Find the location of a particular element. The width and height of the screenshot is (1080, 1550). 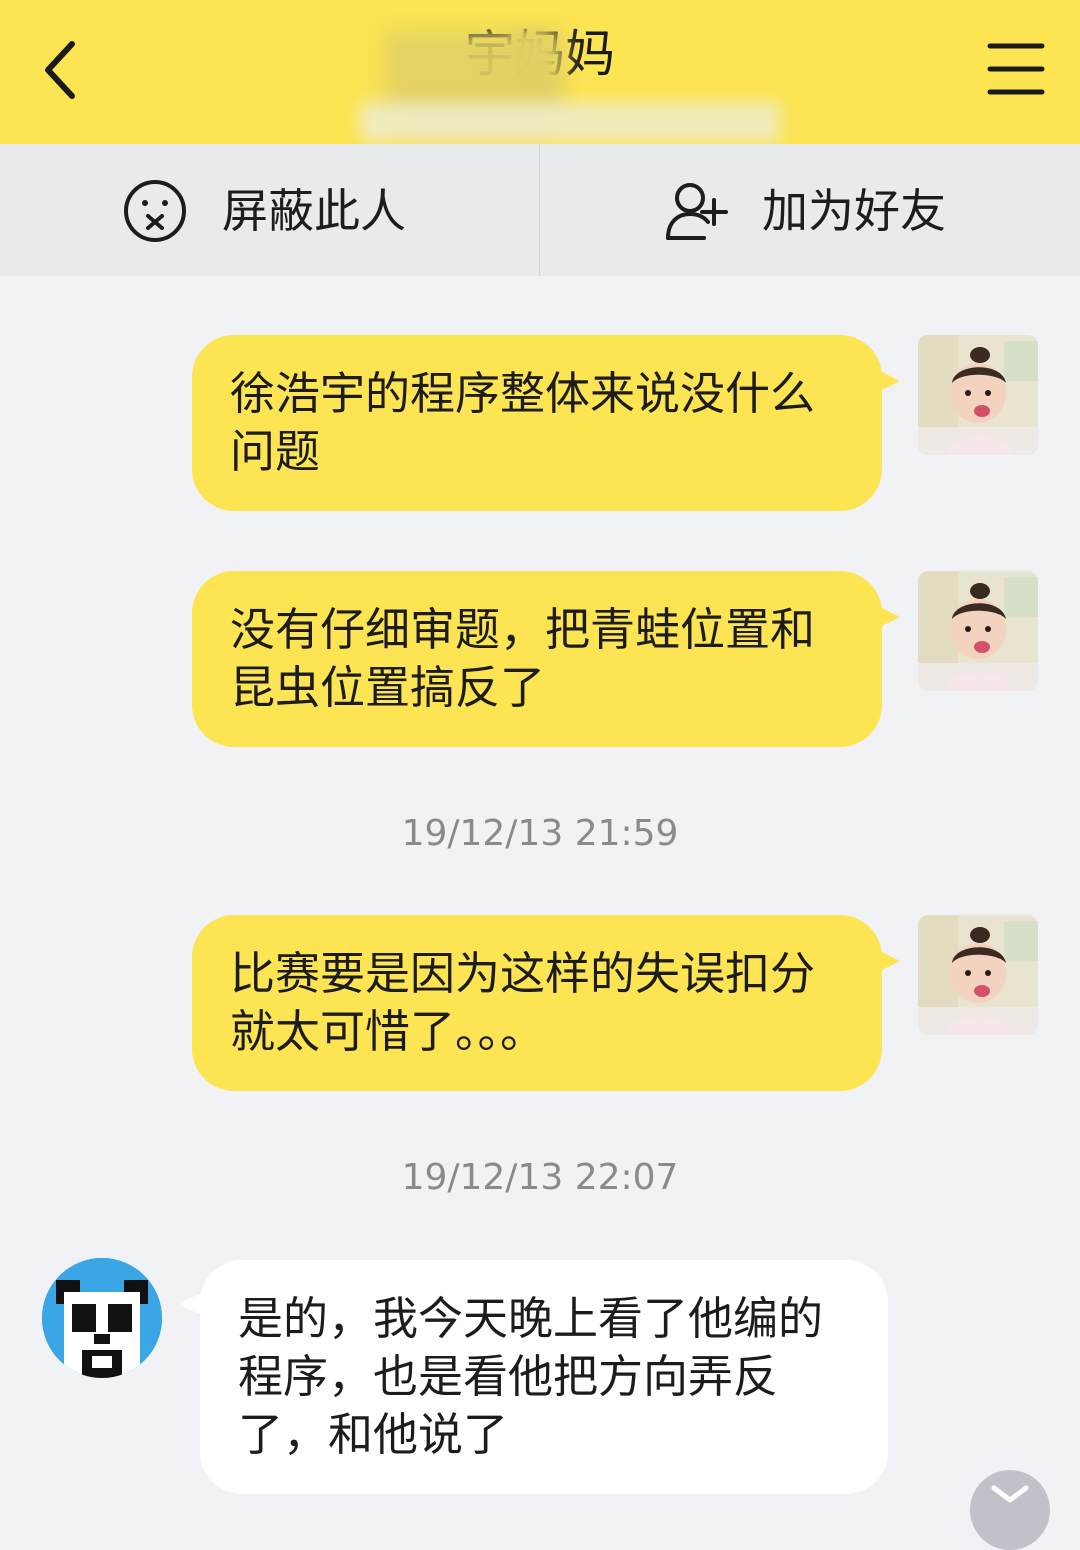

outgoing-message: 比赛要是因为这样的失误扣分就太可惜了。。。 is located at coordinates (537, 1003).